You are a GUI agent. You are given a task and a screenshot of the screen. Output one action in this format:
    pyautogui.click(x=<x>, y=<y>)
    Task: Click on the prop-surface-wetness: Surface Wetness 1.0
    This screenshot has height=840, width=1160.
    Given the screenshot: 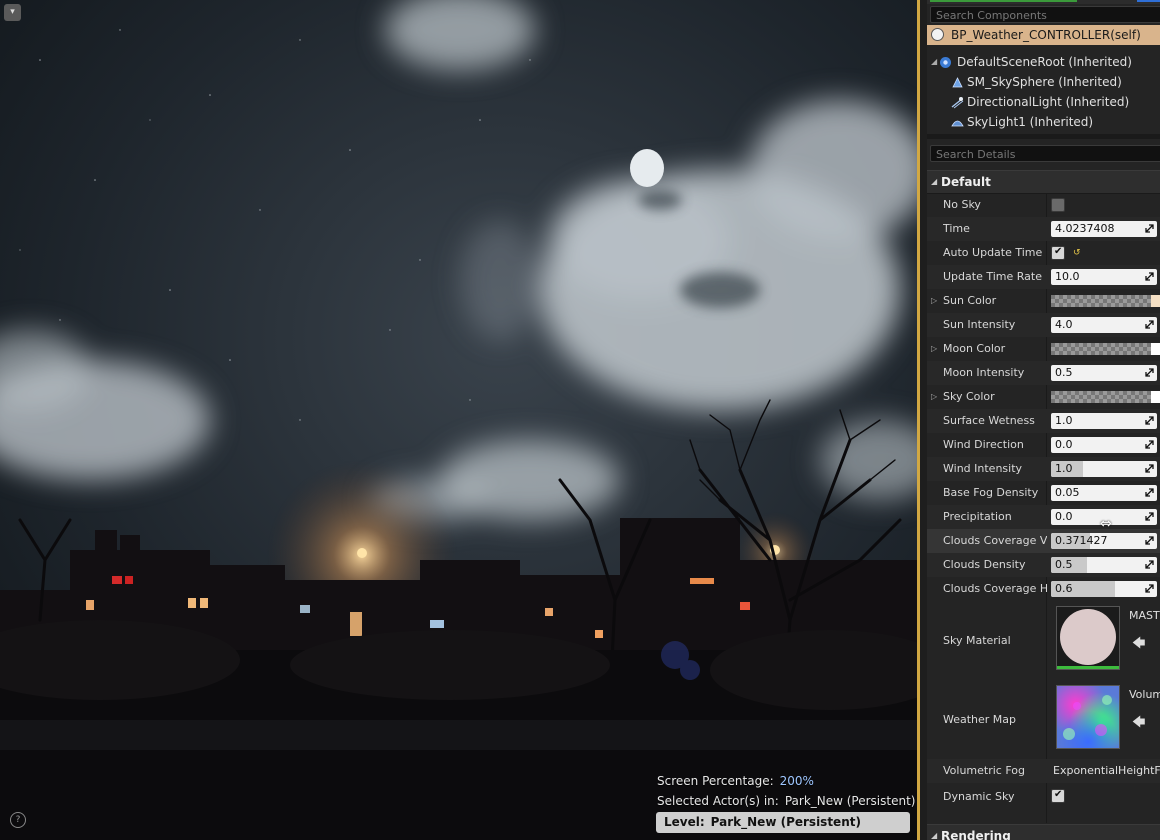 What is the action you would take?
    pyautogui.click(x=1043, y=421)
    